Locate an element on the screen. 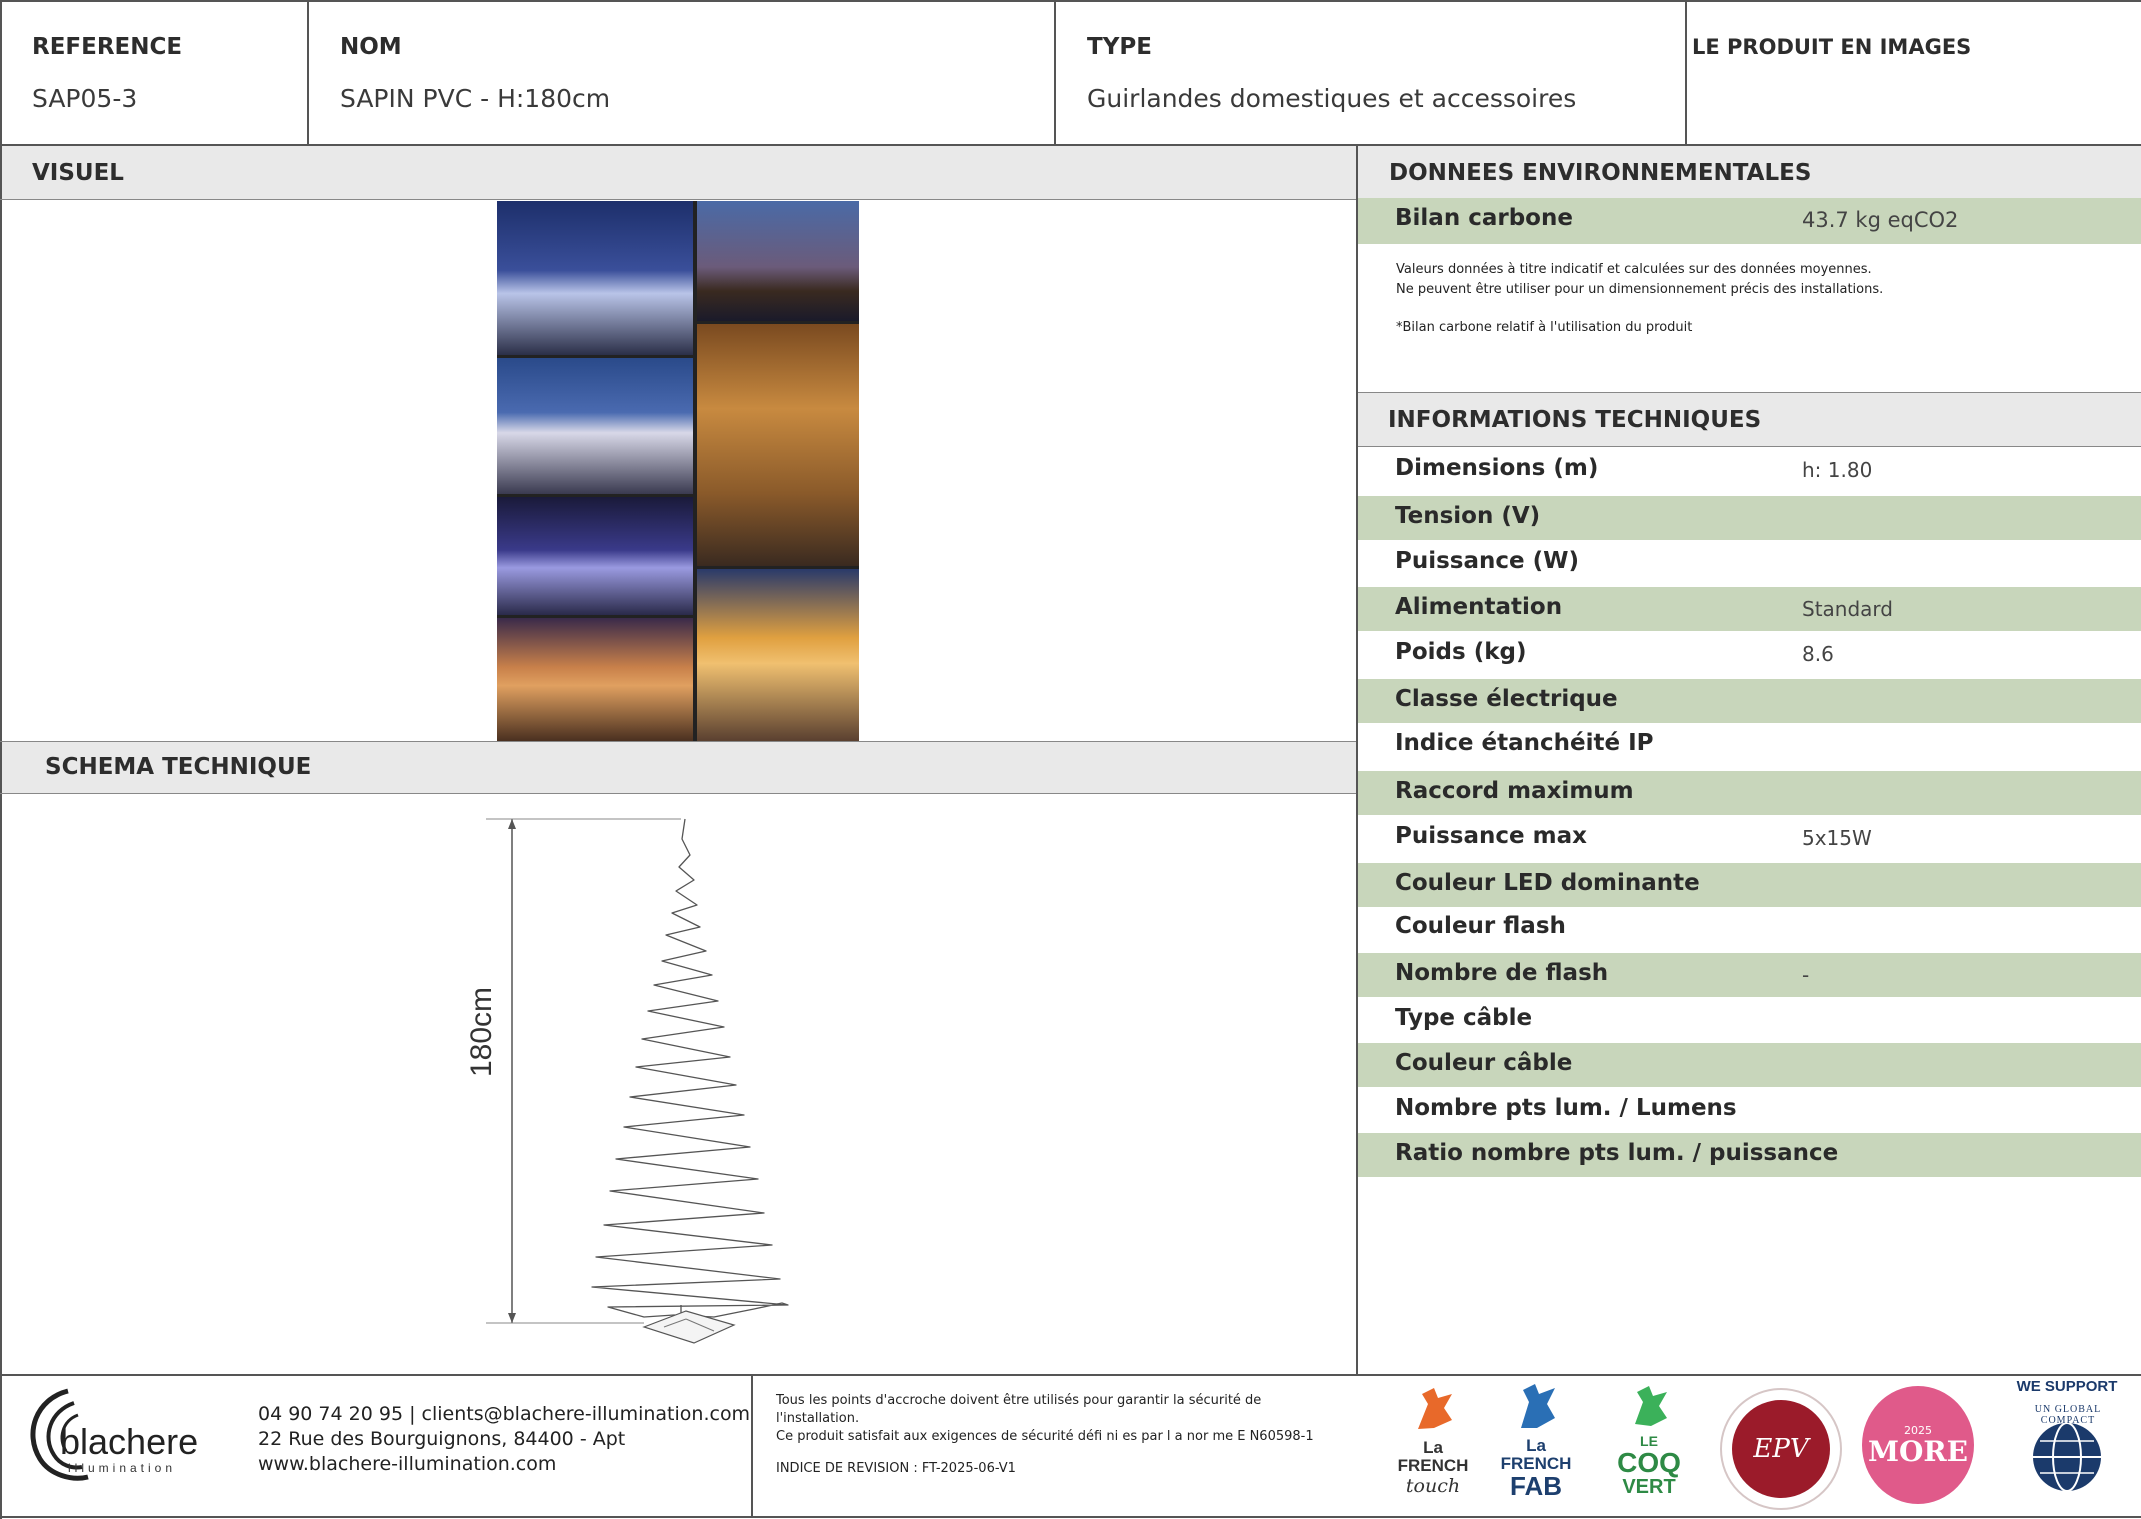 The image size is (2141, 1519). french-fab-logo: La FRENCH FAB is located at coordinates (1536, 1446).